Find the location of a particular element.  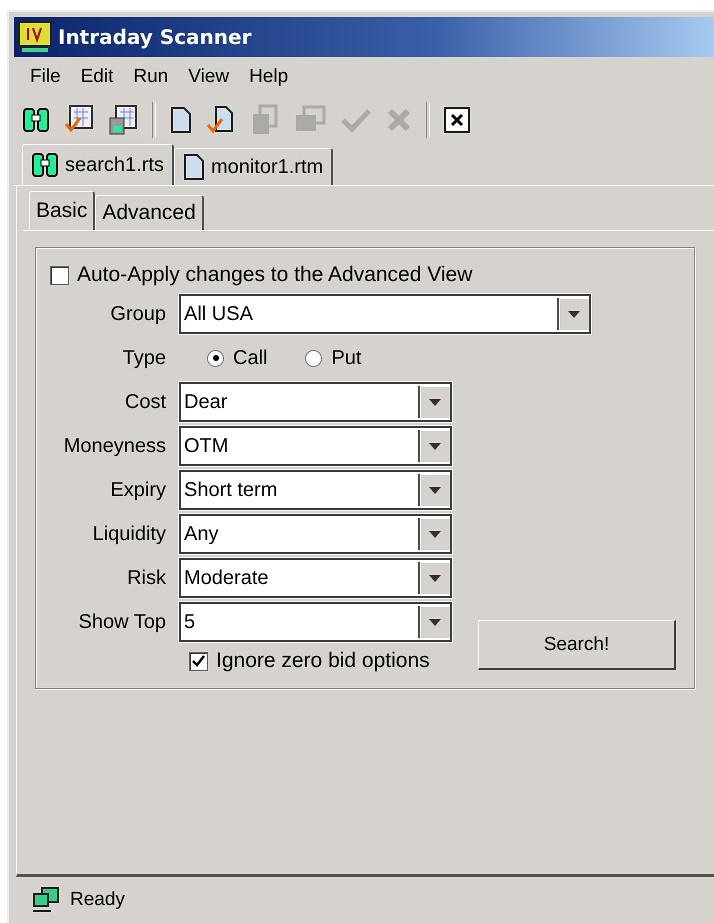

tab-label: search1.rts is located at coordinates (114, 165).